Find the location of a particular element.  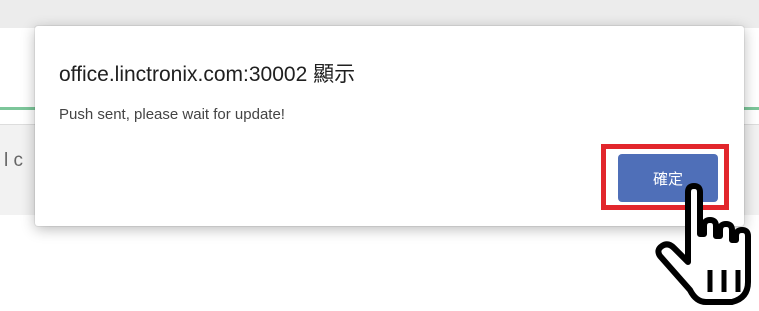

background-top-bar is located at coordinates (379, 14).